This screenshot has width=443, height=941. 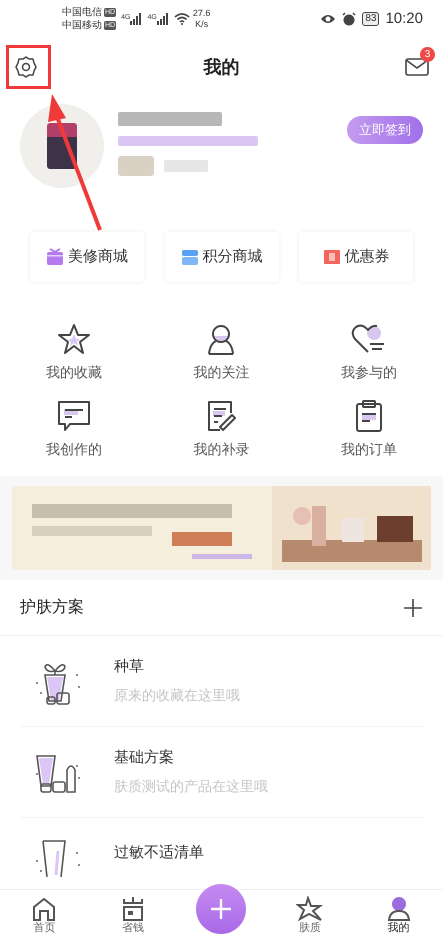 What do you see at coordinates (55, 257) in the screenshot?
I see `gift-icon` at bounding box center [55, 257].